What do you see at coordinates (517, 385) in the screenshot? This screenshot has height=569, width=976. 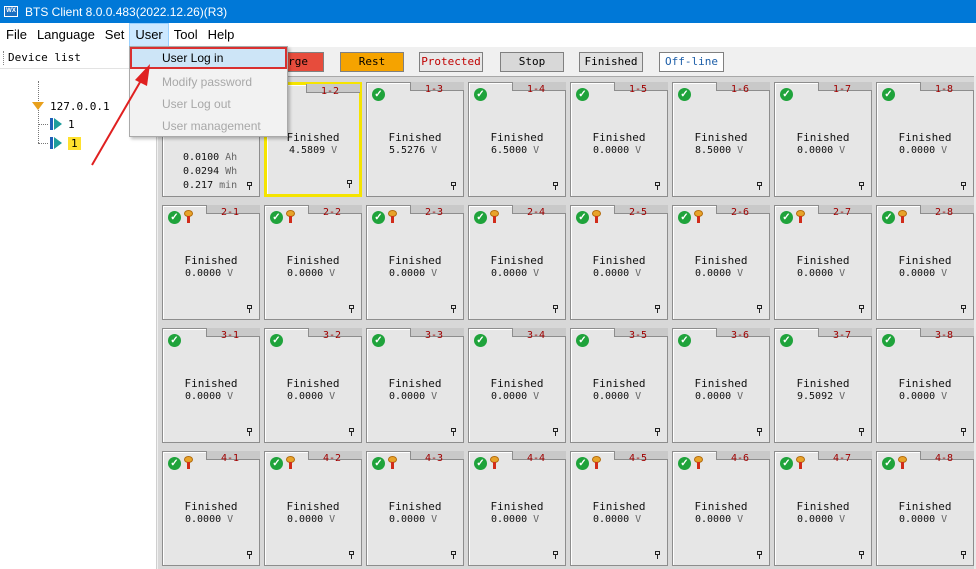 I see `channel-cell: 3-4 ✓ Finished 0.0000 V` at bounding box center [517, 385].